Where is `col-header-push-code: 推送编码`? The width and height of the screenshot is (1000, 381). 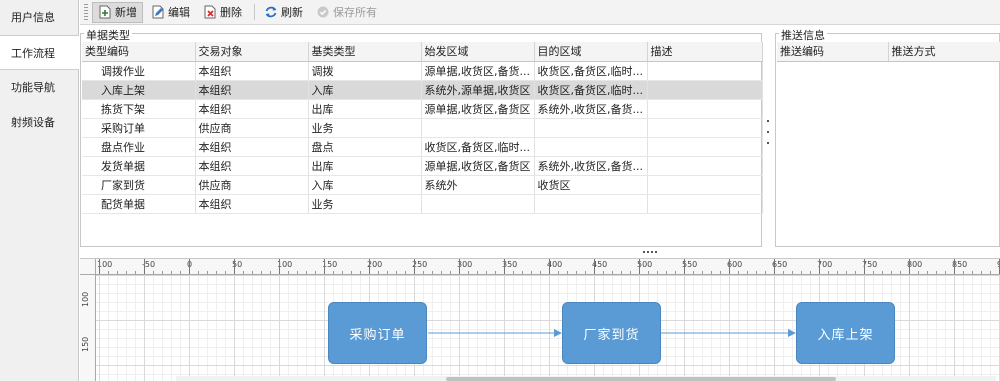 col-header-push-code: 推送编码 is located at coordinates (833, 52).